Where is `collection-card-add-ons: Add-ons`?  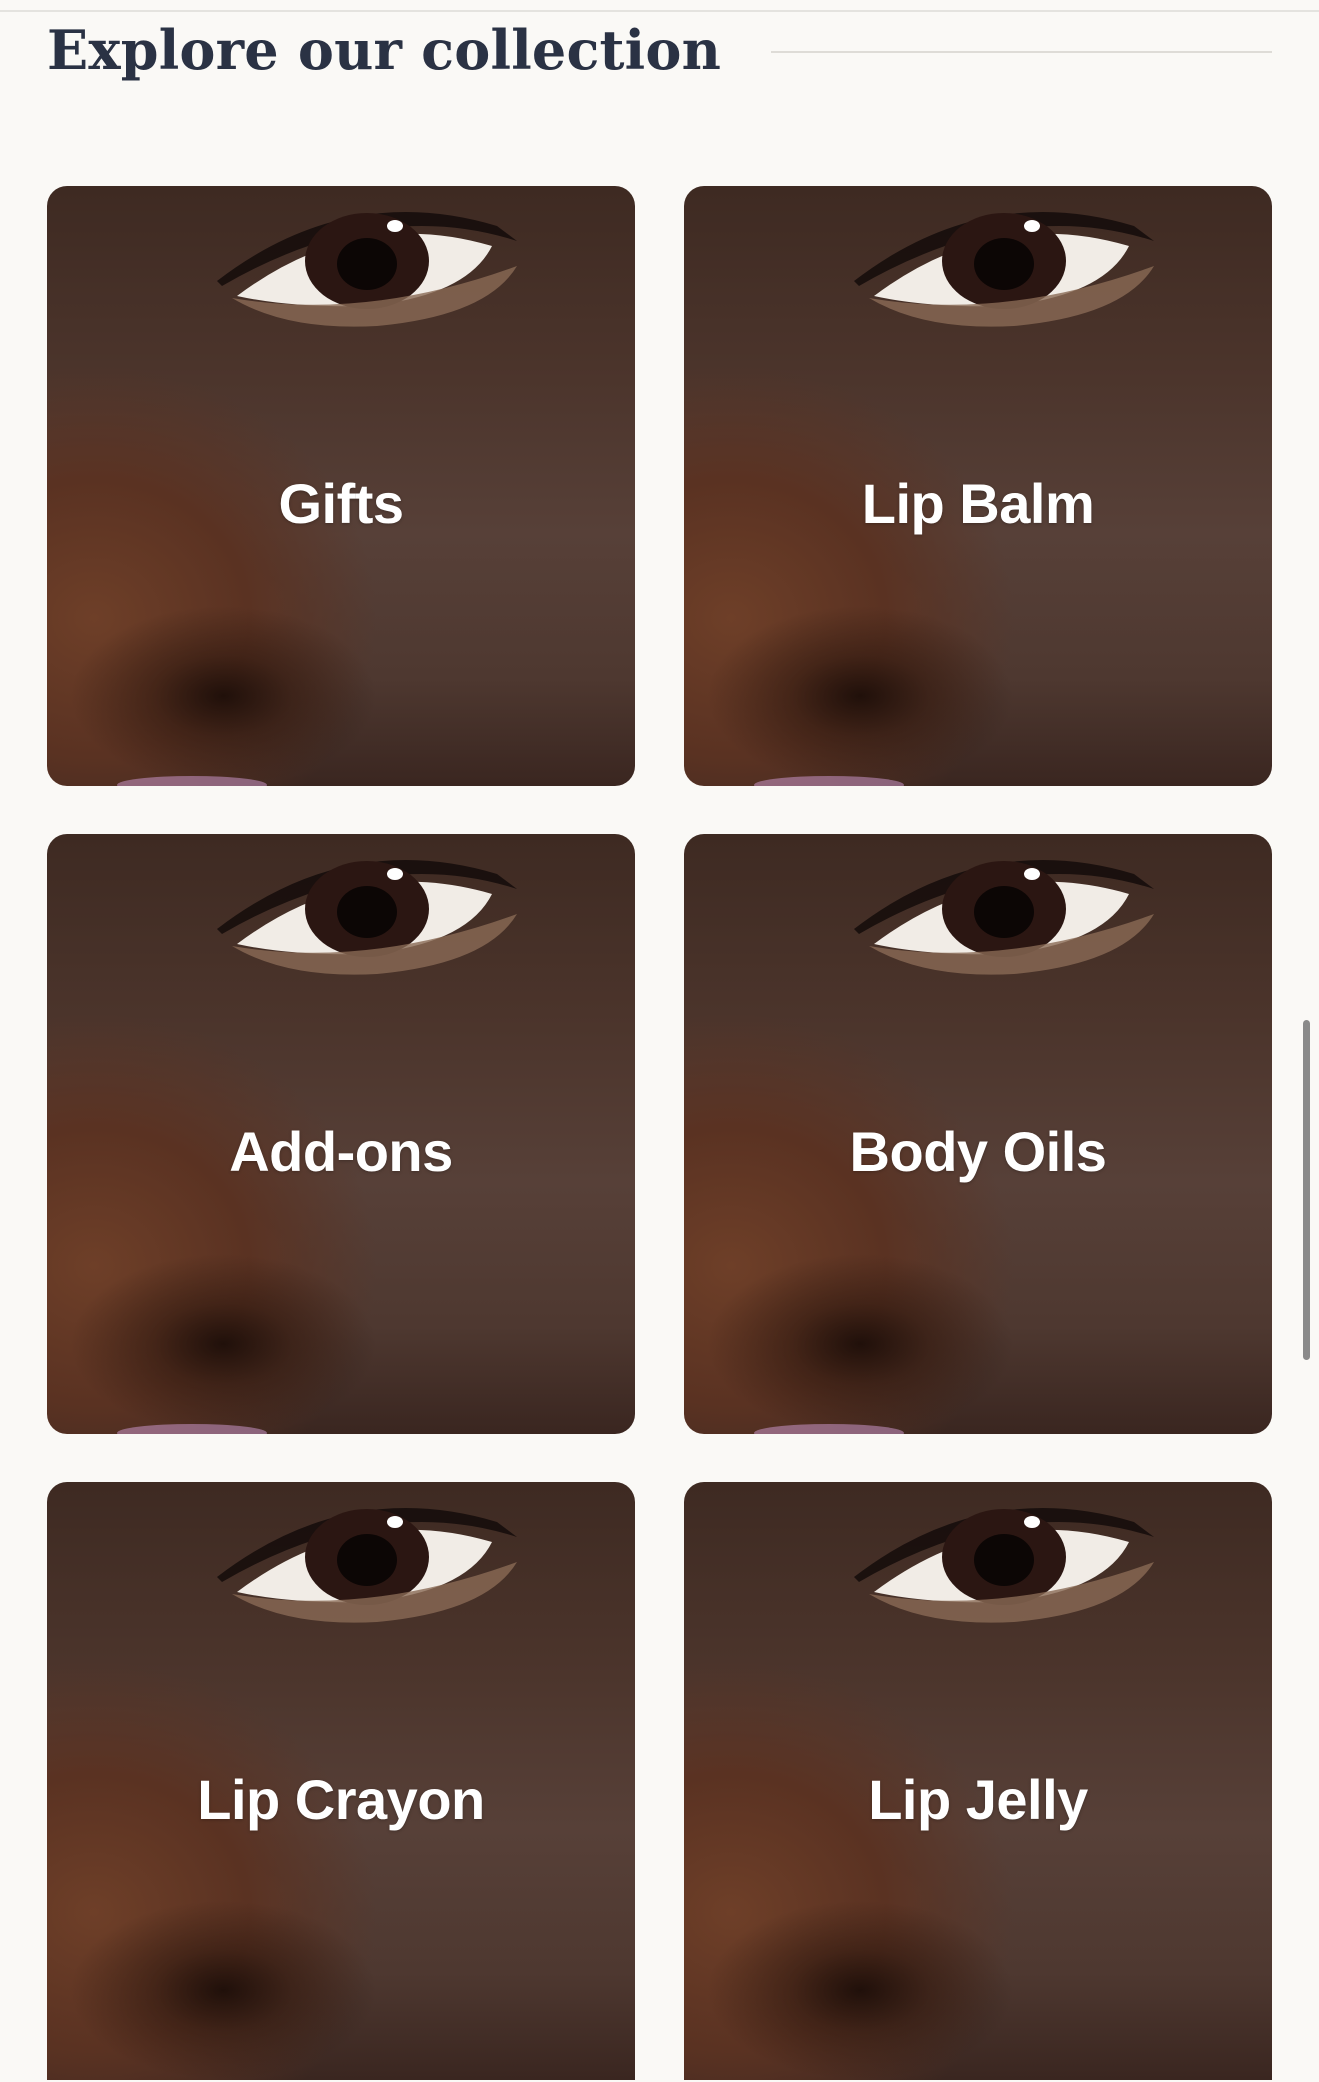
collection-card-add-ons: Add-ons is located at coordinates (341, 1134).